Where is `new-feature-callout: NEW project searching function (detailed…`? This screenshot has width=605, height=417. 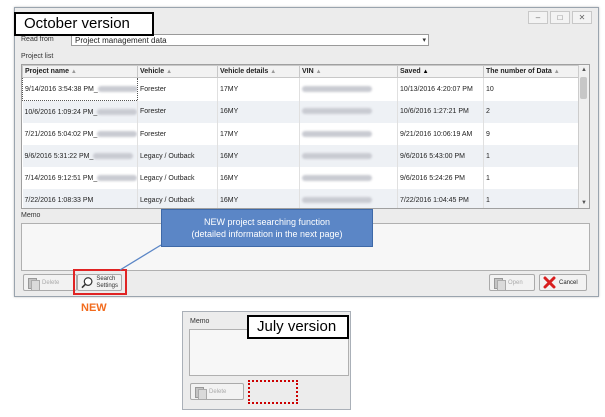
new-feature-callout: NEW project searching function (detailed… is located at coordinates (267, 228).